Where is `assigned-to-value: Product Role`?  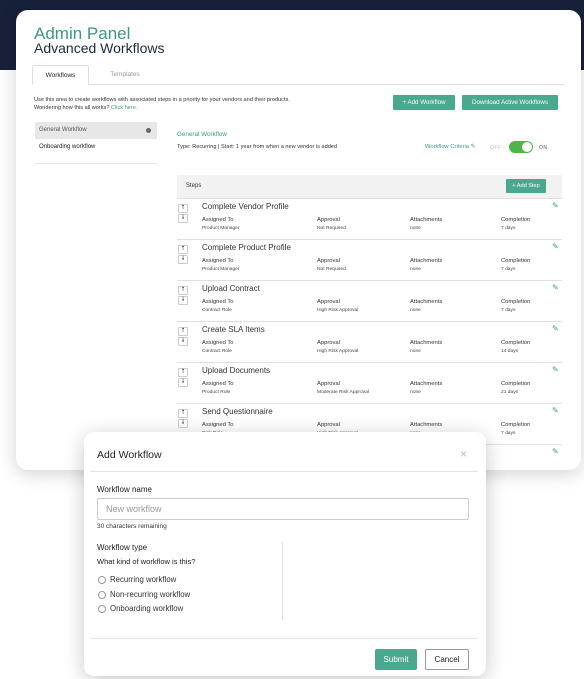
assigned-to-value: Product Role is located at coordinates (216, 392).